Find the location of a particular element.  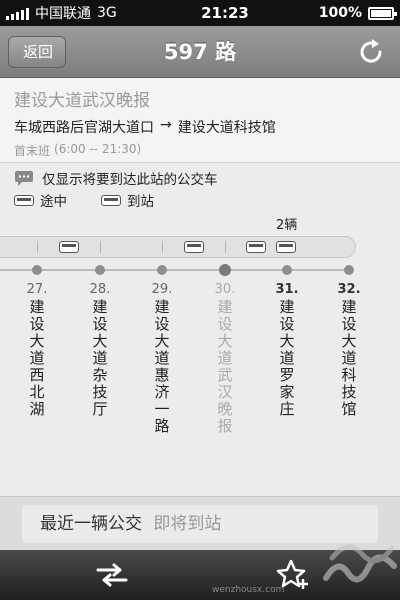

stop-item: 27. 建设大道西北湖 is located at coordinates (37, 350).